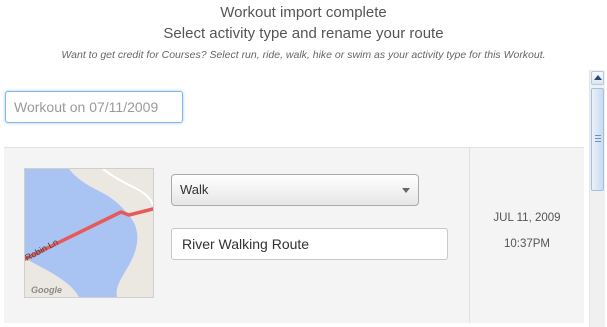 The width and height of the screenshot is (607, 327). What do you see at coordinates (309, 244) in the screenshot?
I see `route-name-input` at bounding box center [309, 244].